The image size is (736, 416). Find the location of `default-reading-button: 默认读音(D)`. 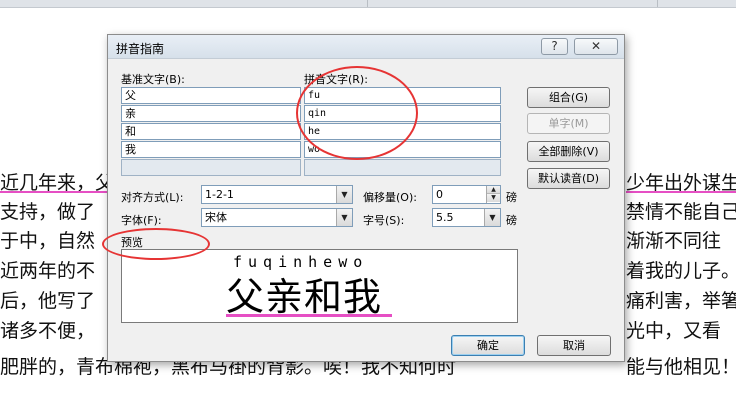

default-reading-button: 默认读音(D) is located at coordinates (568, 178).